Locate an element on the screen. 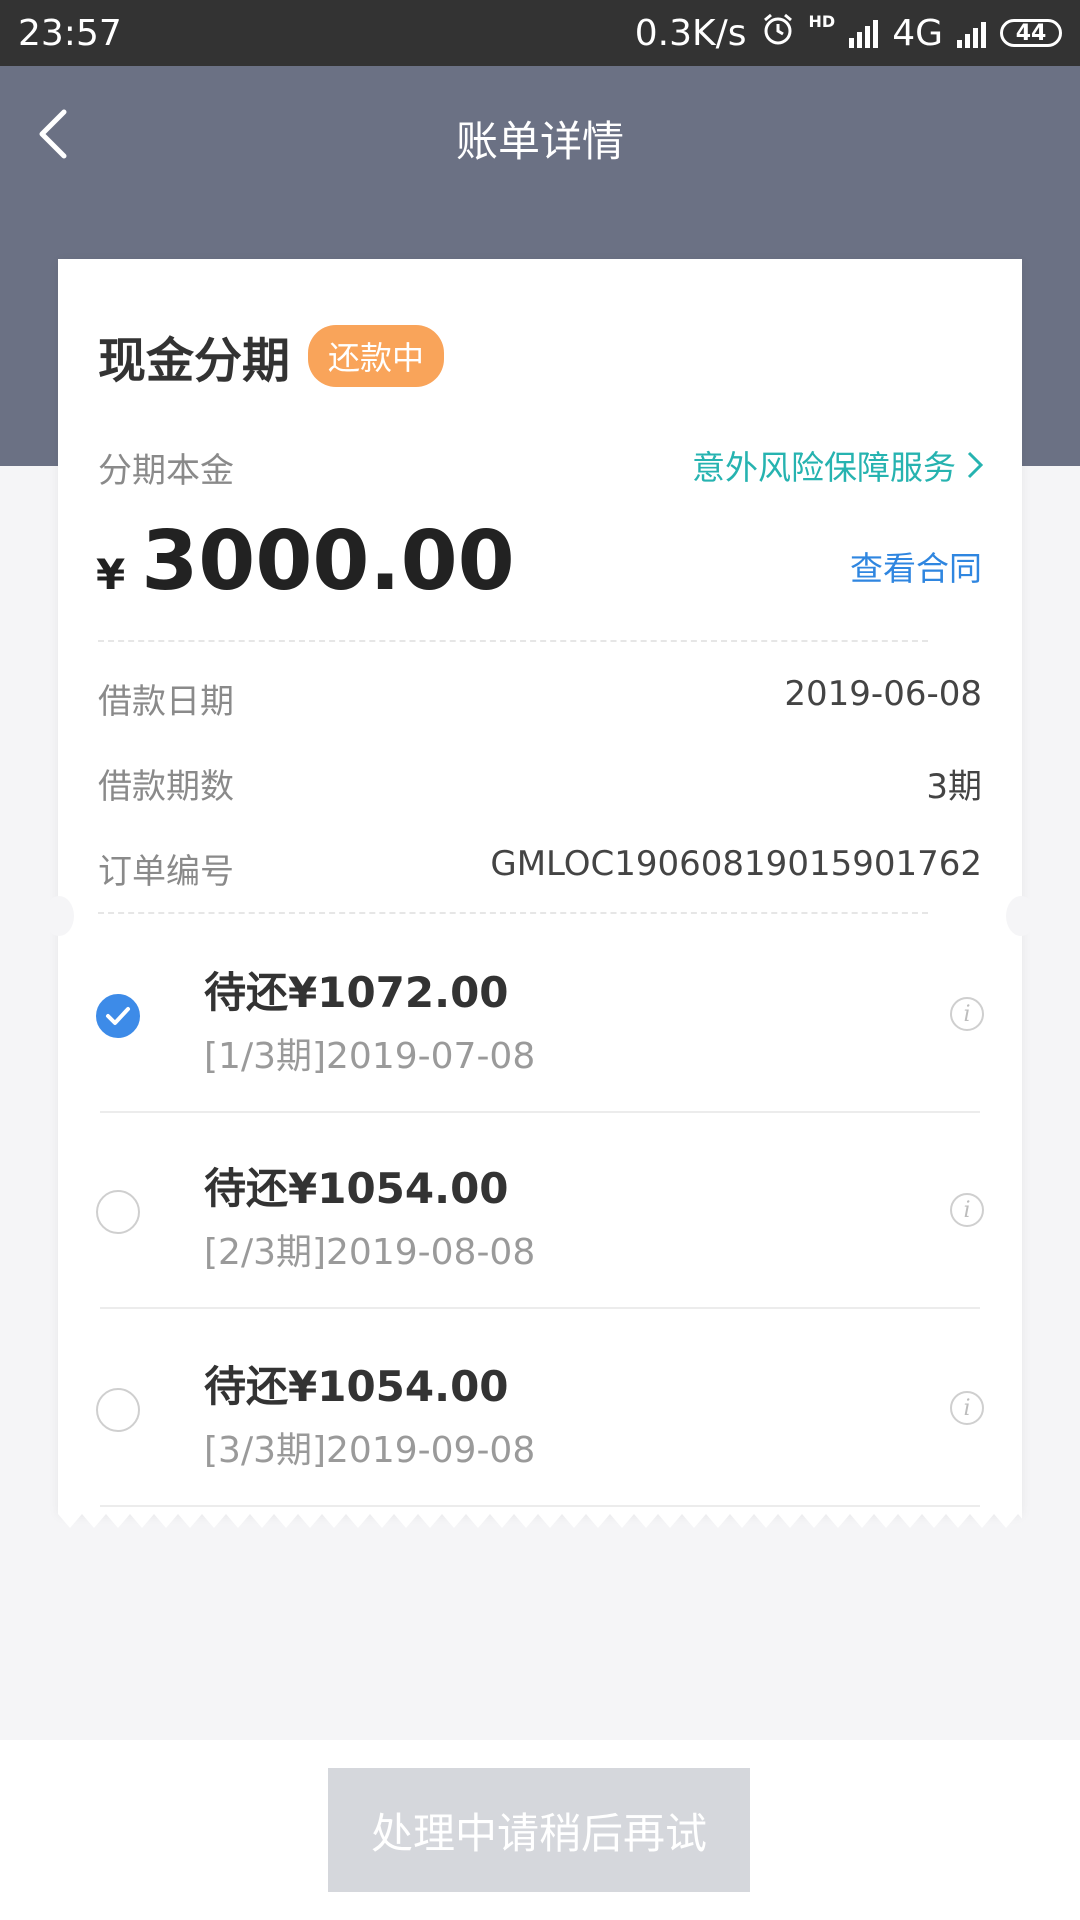 The height and width of the screenshot is (1920, 1080). status-bar: 23:57 0.3K/s HD 4G 44 is located at coordinates (540, 33).